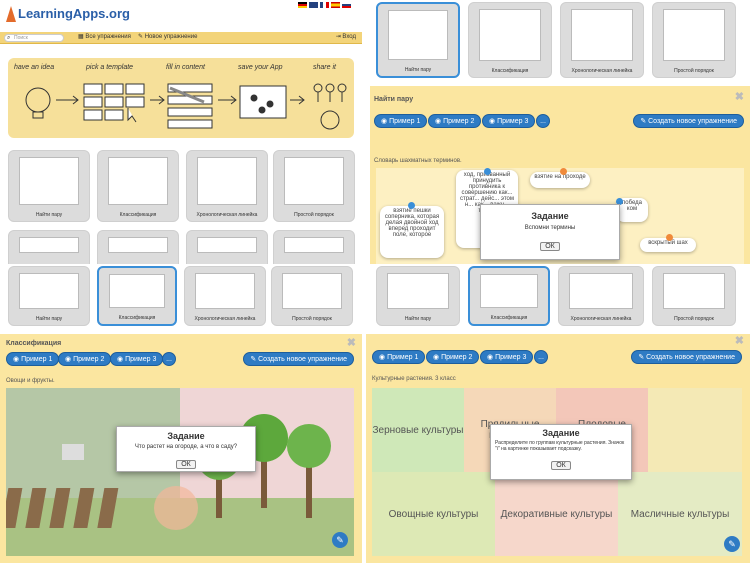  I want to click on template-card-match: Найти пару, so click(49, 186).